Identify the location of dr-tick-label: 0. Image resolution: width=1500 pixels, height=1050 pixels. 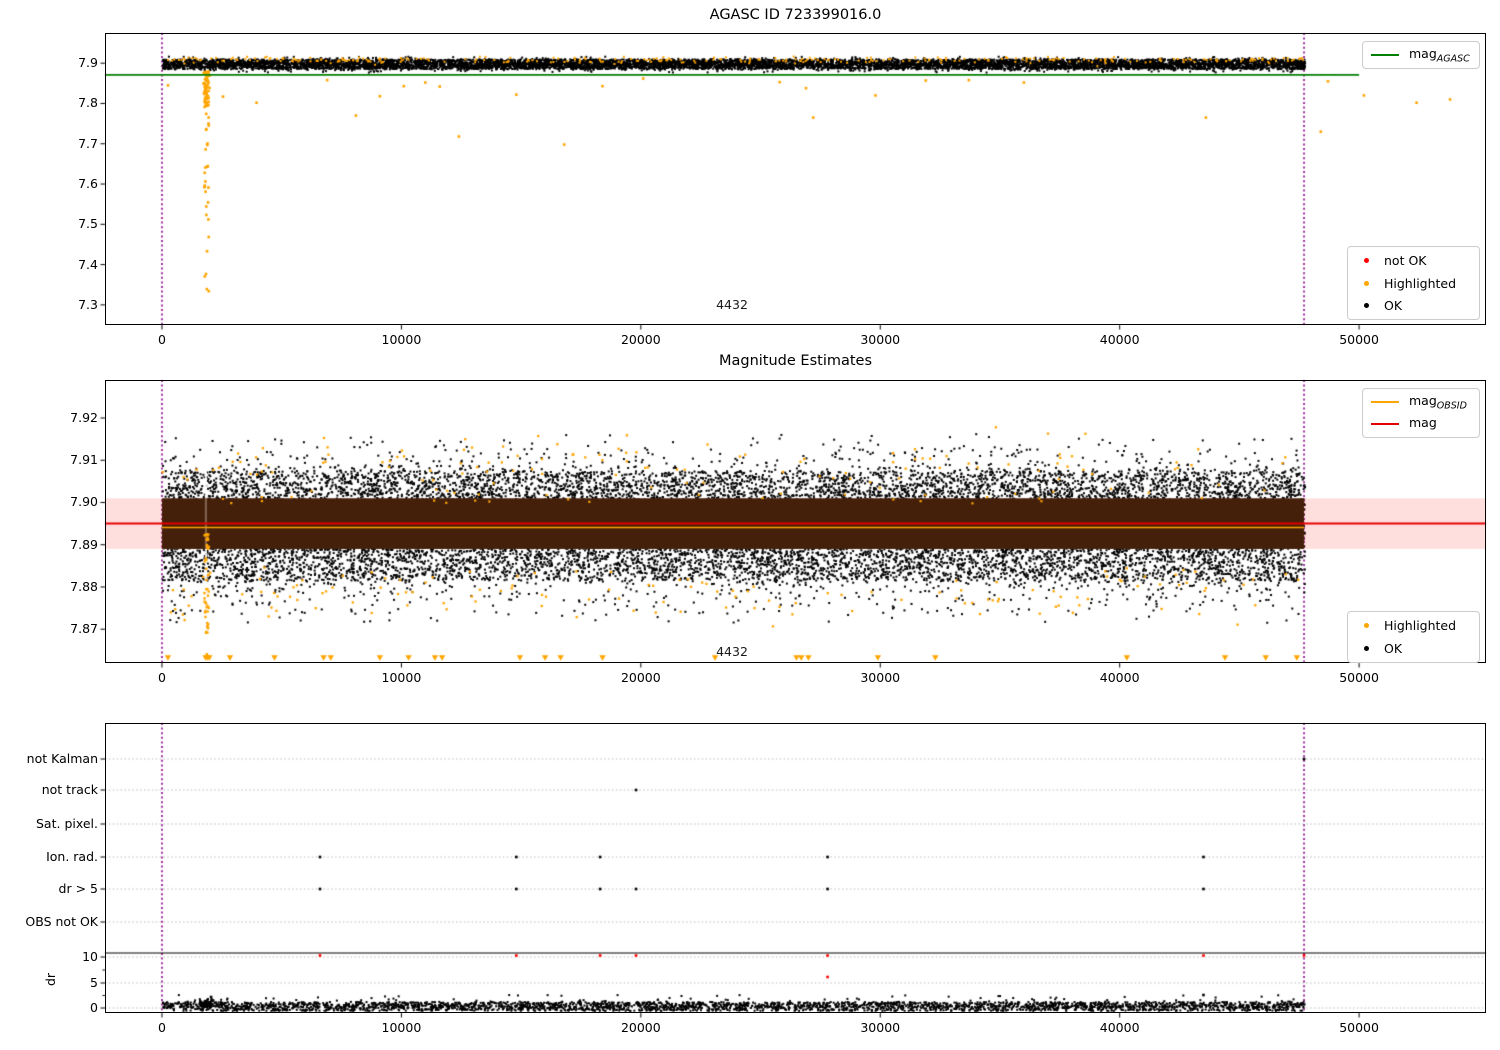
(94, 1007).